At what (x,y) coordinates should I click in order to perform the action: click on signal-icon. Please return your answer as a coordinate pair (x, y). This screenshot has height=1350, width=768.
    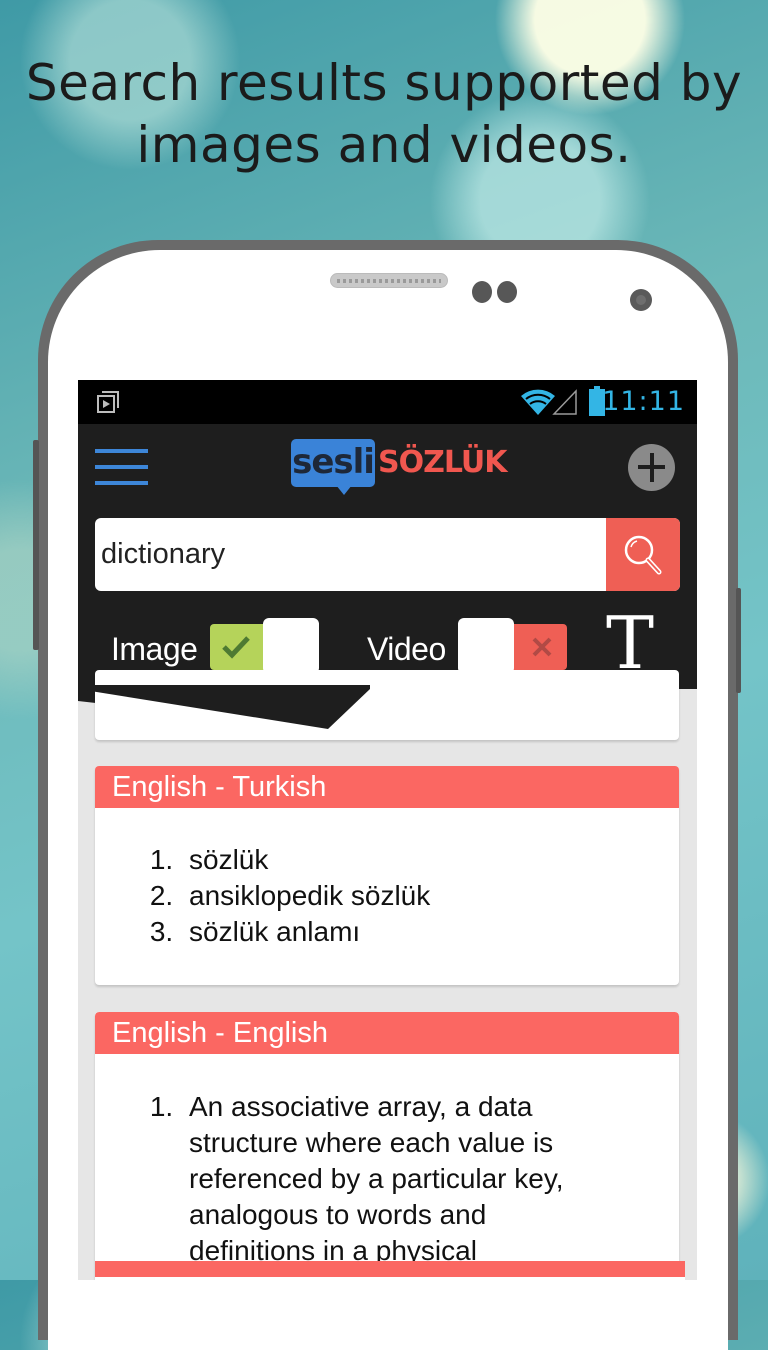
    Looking at the image, I should click on (564, 402).